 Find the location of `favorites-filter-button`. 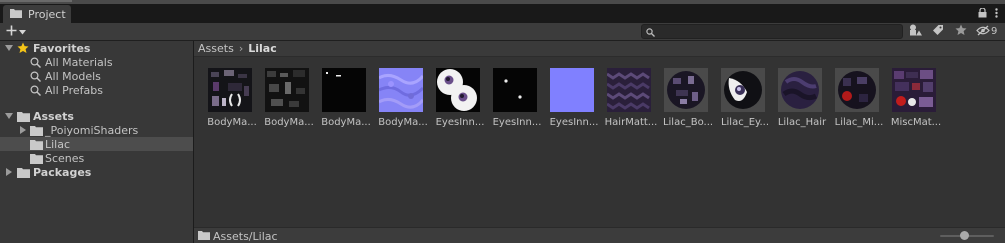

favorites-filter-button is located at coordinates (961, 31).